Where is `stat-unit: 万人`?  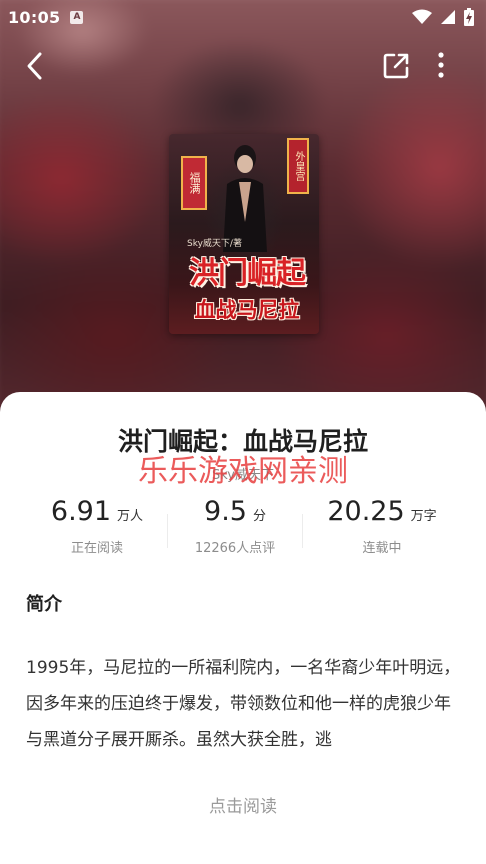
stat-unit: 万人 is located at coordinates (130, 516).